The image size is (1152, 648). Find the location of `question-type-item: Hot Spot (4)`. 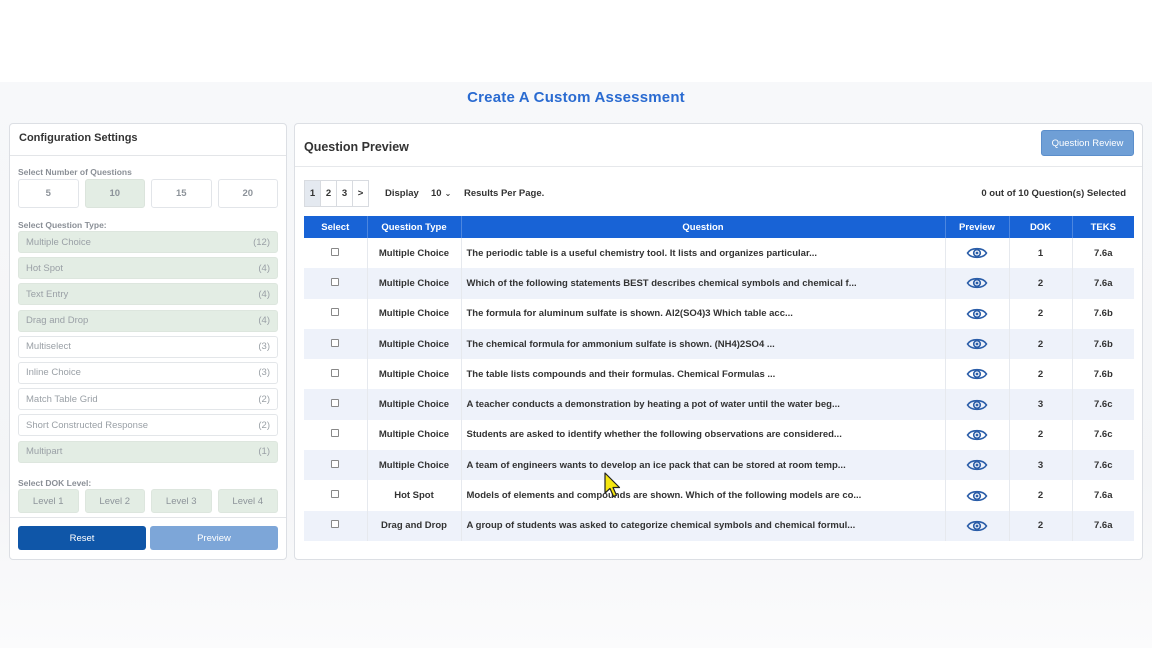

question-type-item: Hot Spot (4) is located at coordinates (148, 268).